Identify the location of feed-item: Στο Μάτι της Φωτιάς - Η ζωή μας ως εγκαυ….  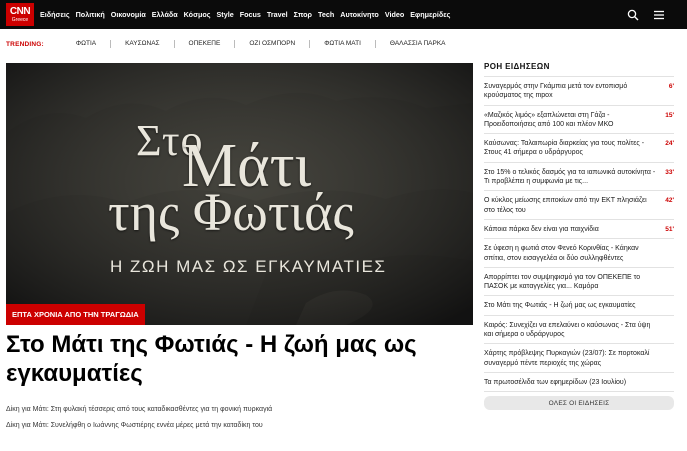
(579, 306).